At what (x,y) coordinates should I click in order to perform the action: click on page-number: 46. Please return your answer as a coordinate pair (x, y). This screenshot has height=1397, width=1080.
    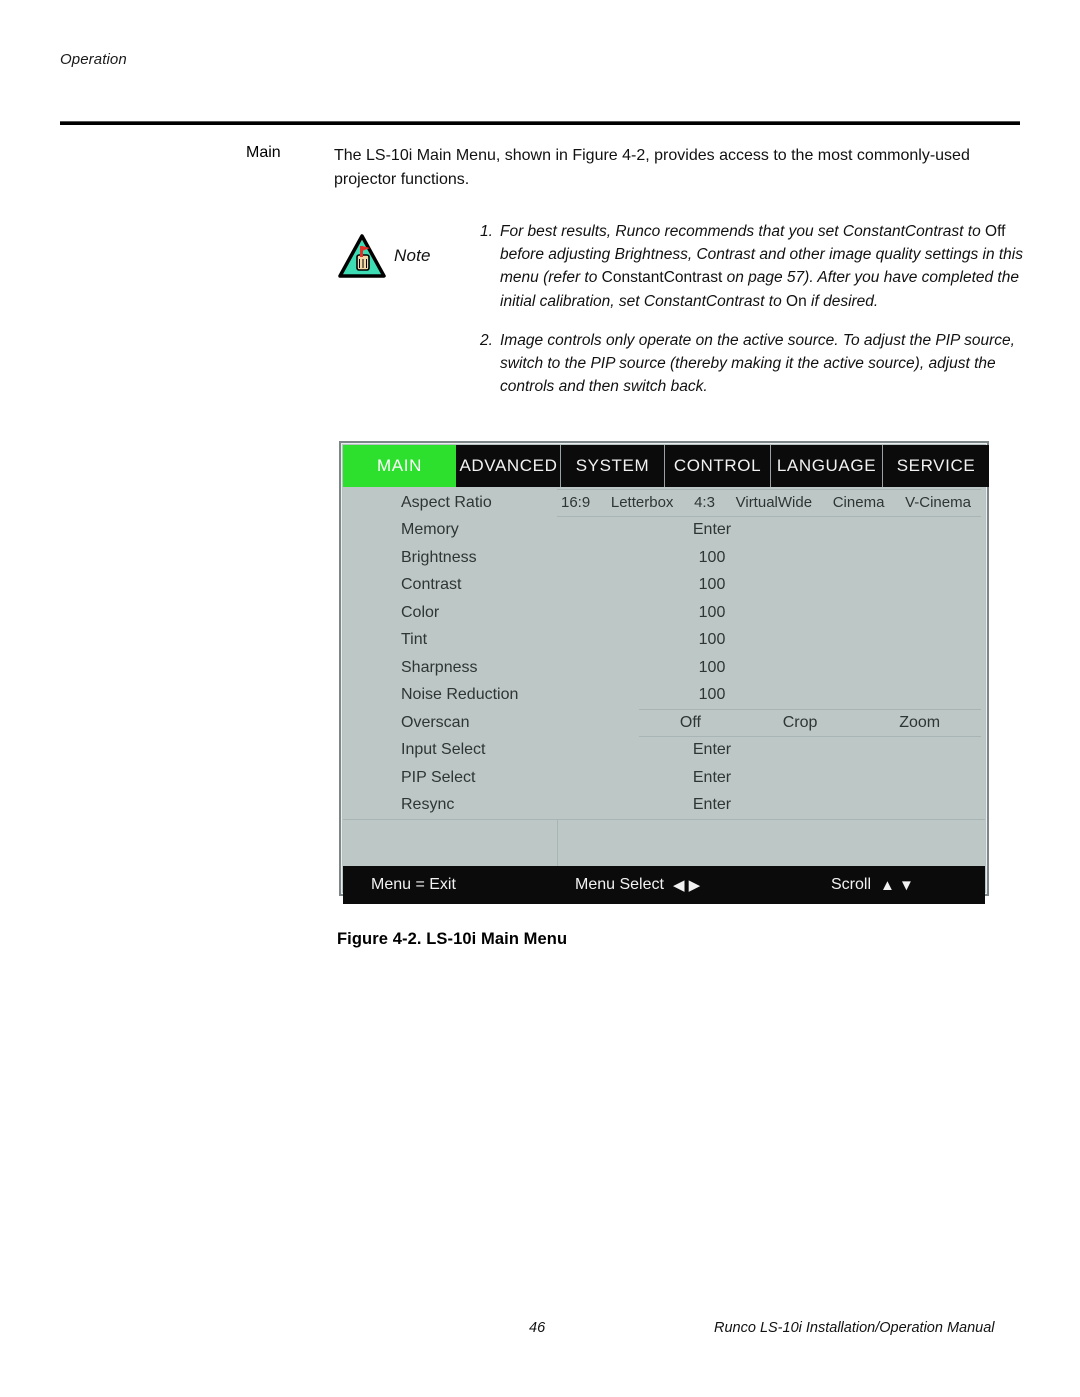
    Looking at the image, I should click on (537, 1328).